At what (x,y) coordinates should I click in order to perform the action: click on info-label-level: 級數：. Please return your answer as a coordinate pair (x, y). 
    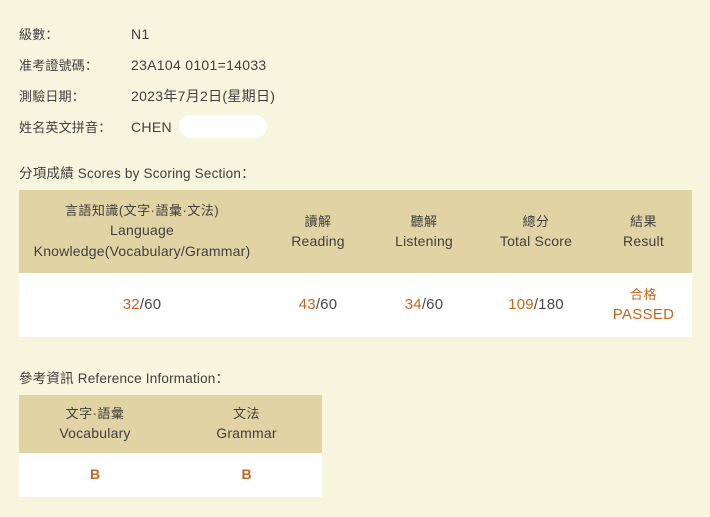
    Looking at the image, I should click on (39, 34).